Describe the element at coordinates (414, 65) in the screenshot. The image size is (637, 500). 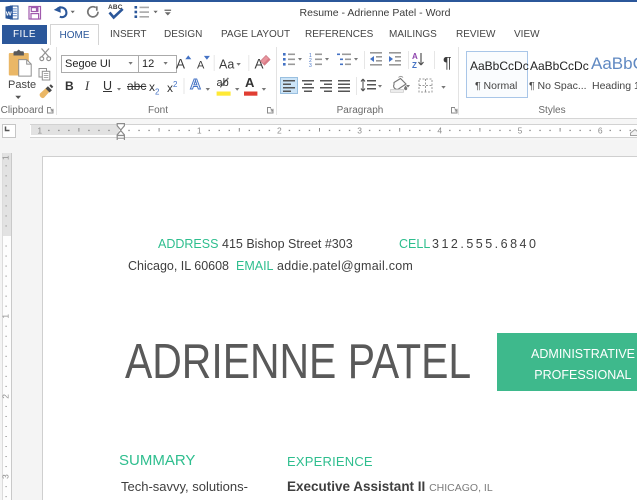
I see `svg-text: Z` at that location.